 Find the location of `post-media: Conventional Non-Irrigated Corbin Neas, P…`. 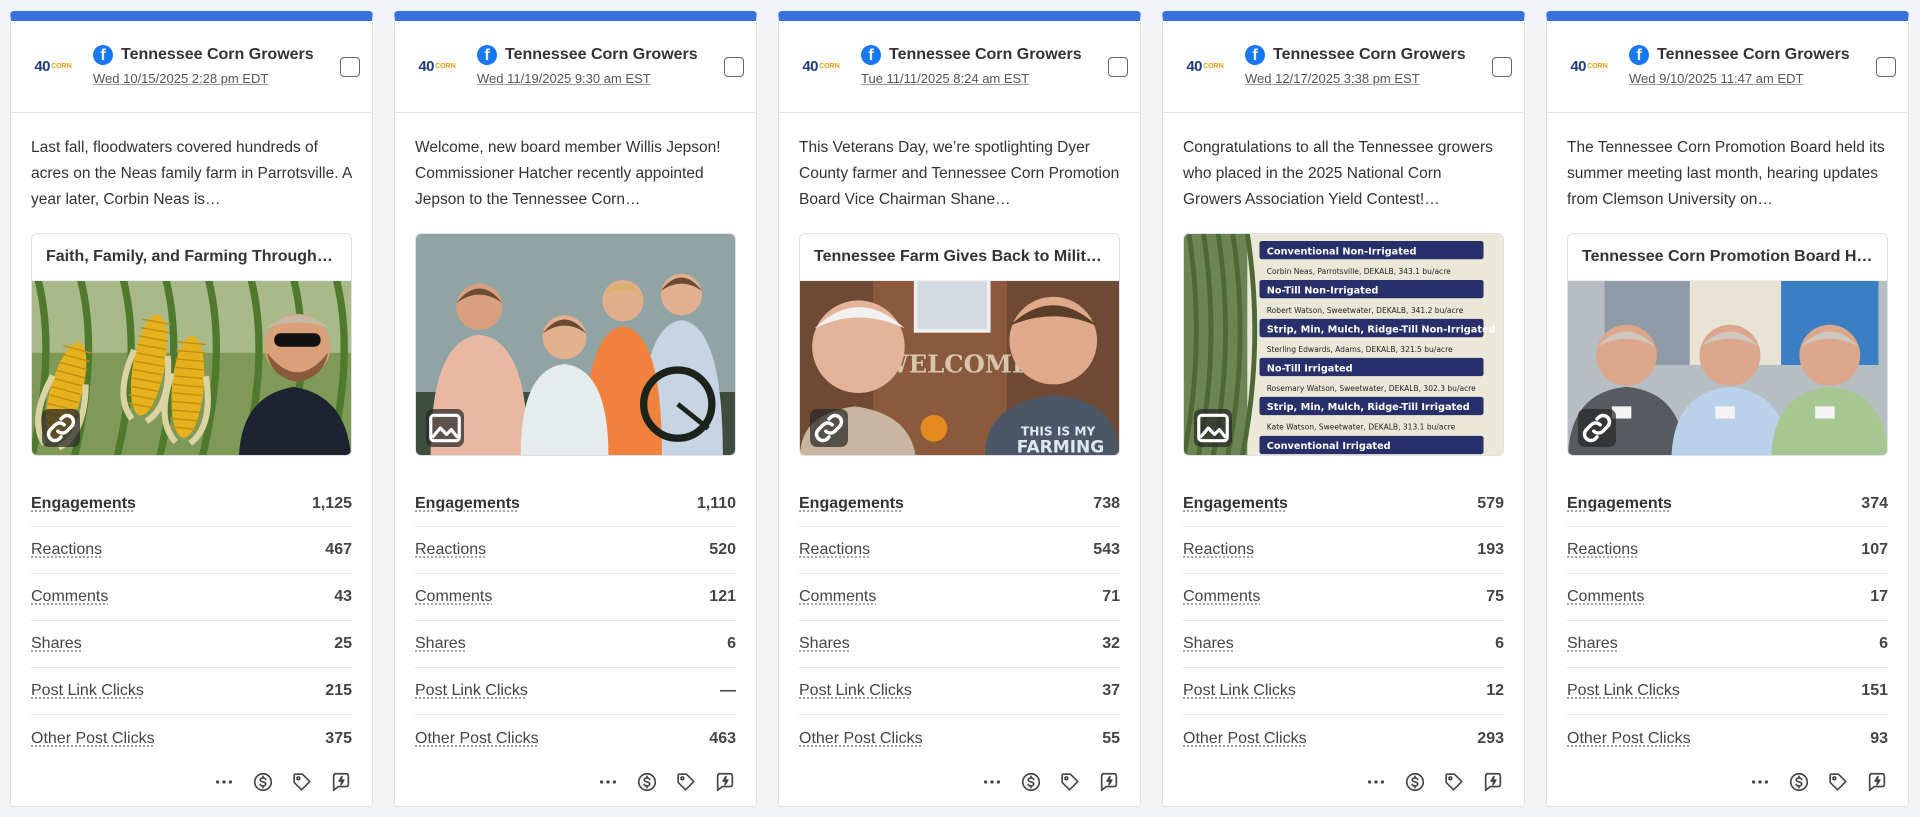

post-media: Conventional Non-Irrigated Corbin Neas, P… is located at coordinates (1343, 344).